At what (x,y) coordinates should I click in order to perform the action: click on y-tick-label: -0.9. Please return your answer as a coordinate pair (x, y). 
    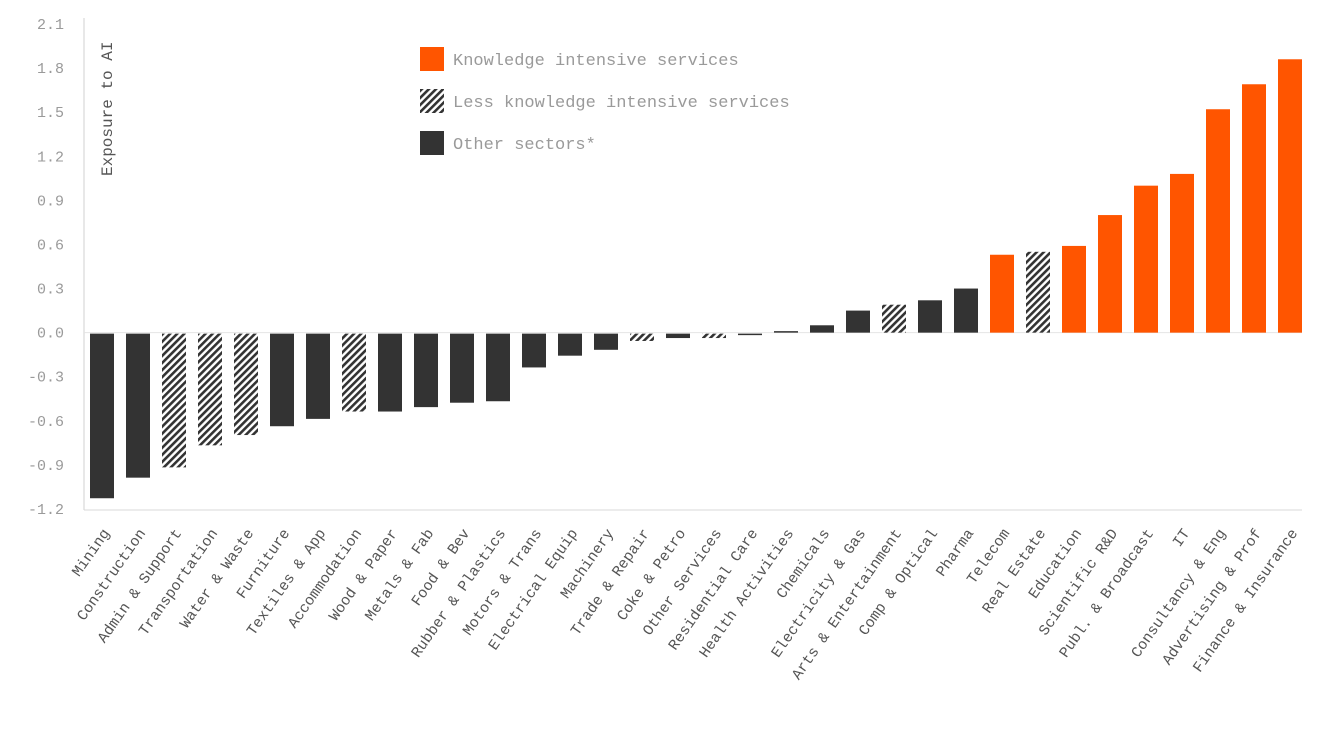
    Looking at the image, I should click on (46, 466).